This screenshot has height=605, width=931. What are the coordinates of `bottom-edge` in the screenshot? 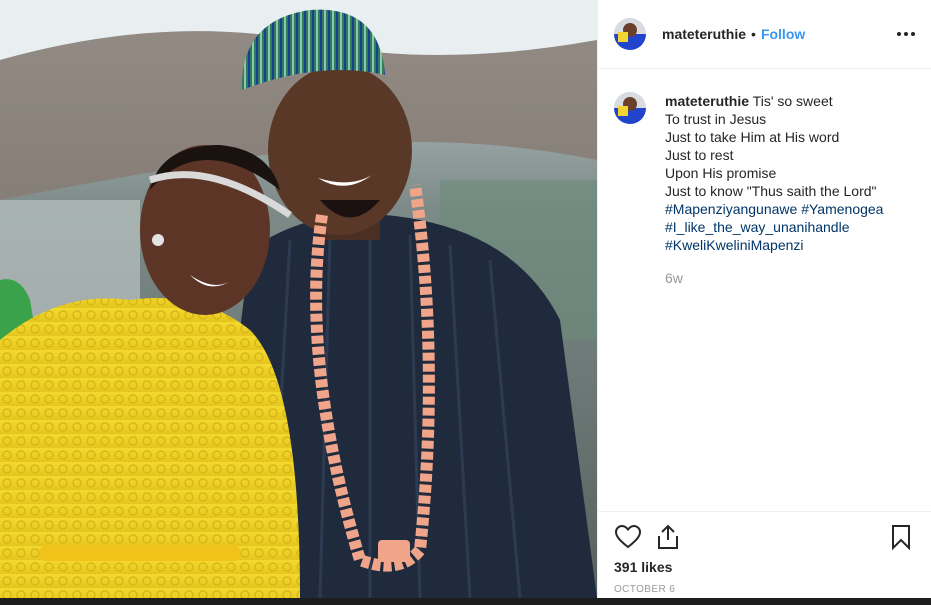 It's located at (465, 601).